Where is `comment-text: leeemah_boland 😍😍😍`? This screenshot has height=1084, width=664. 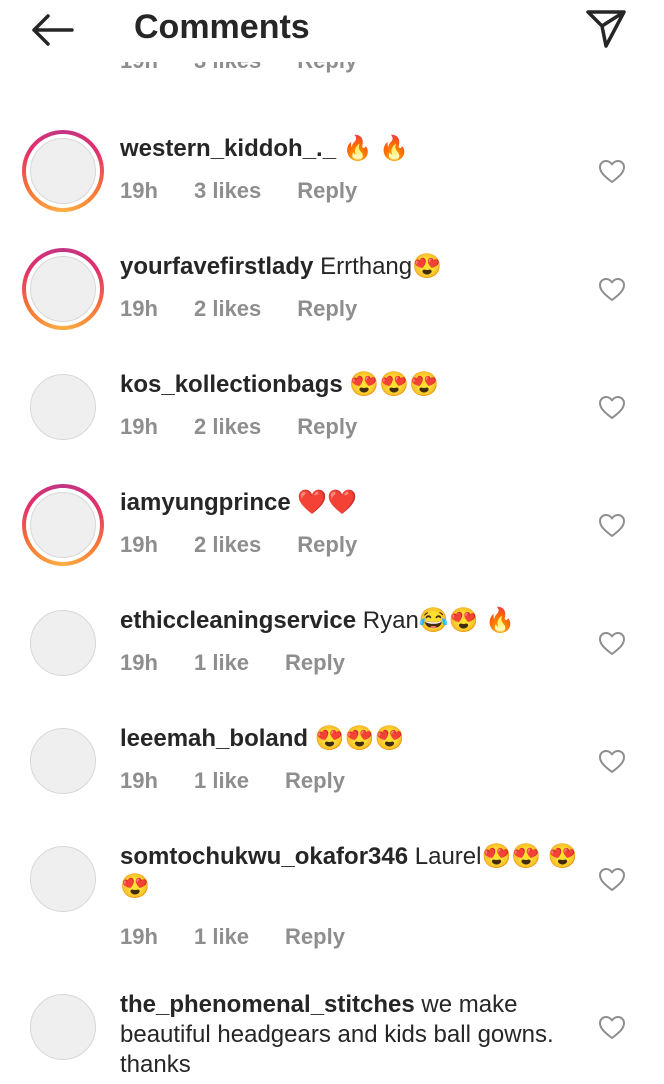
comment-text: leeemah_boland 😍😍😍 is located at coordinates (350, 739).